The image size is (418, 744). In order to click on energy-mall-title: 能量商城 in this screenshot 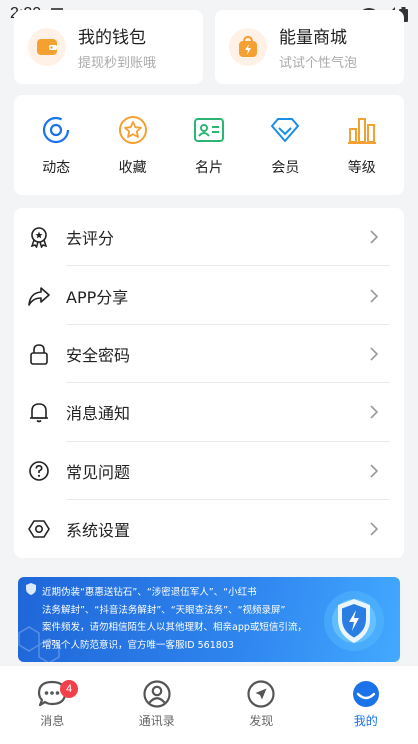, I will do `click(313, 38)`.